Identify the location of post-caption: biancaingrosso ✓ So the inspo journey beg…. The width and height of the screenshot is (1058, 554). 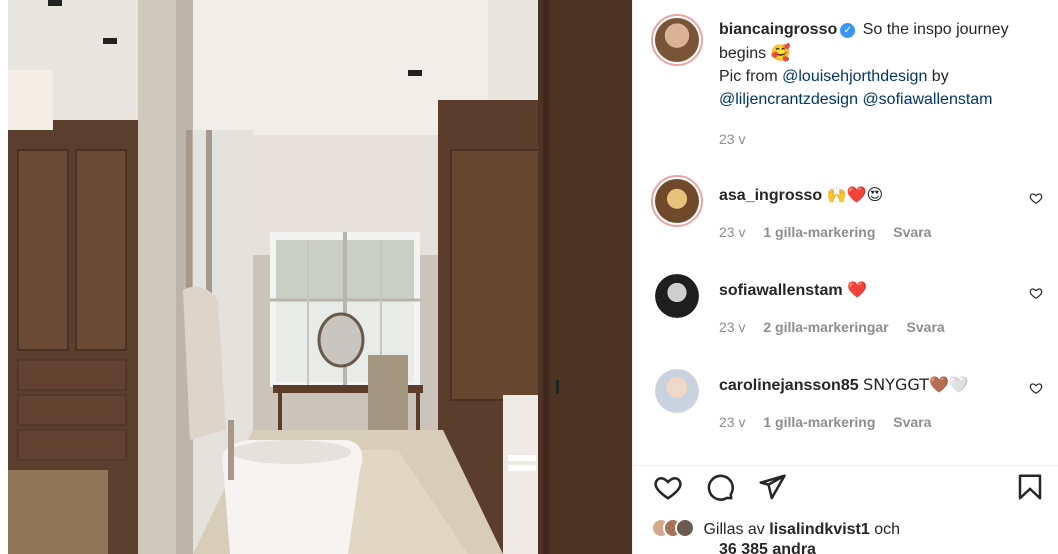
(884, 64).